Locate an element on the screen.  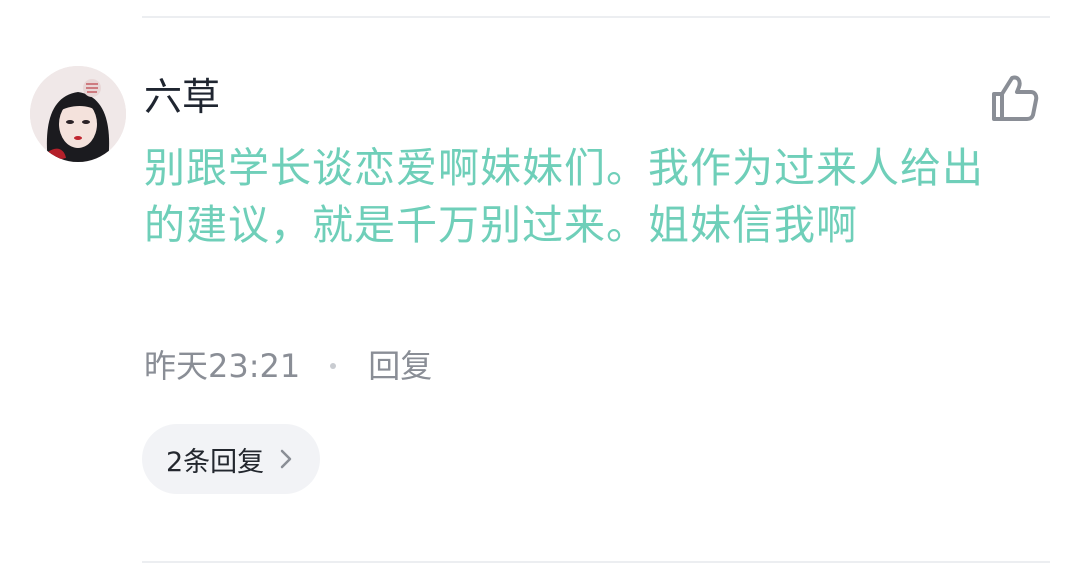
top-divider is located at coordinates (596, 17).